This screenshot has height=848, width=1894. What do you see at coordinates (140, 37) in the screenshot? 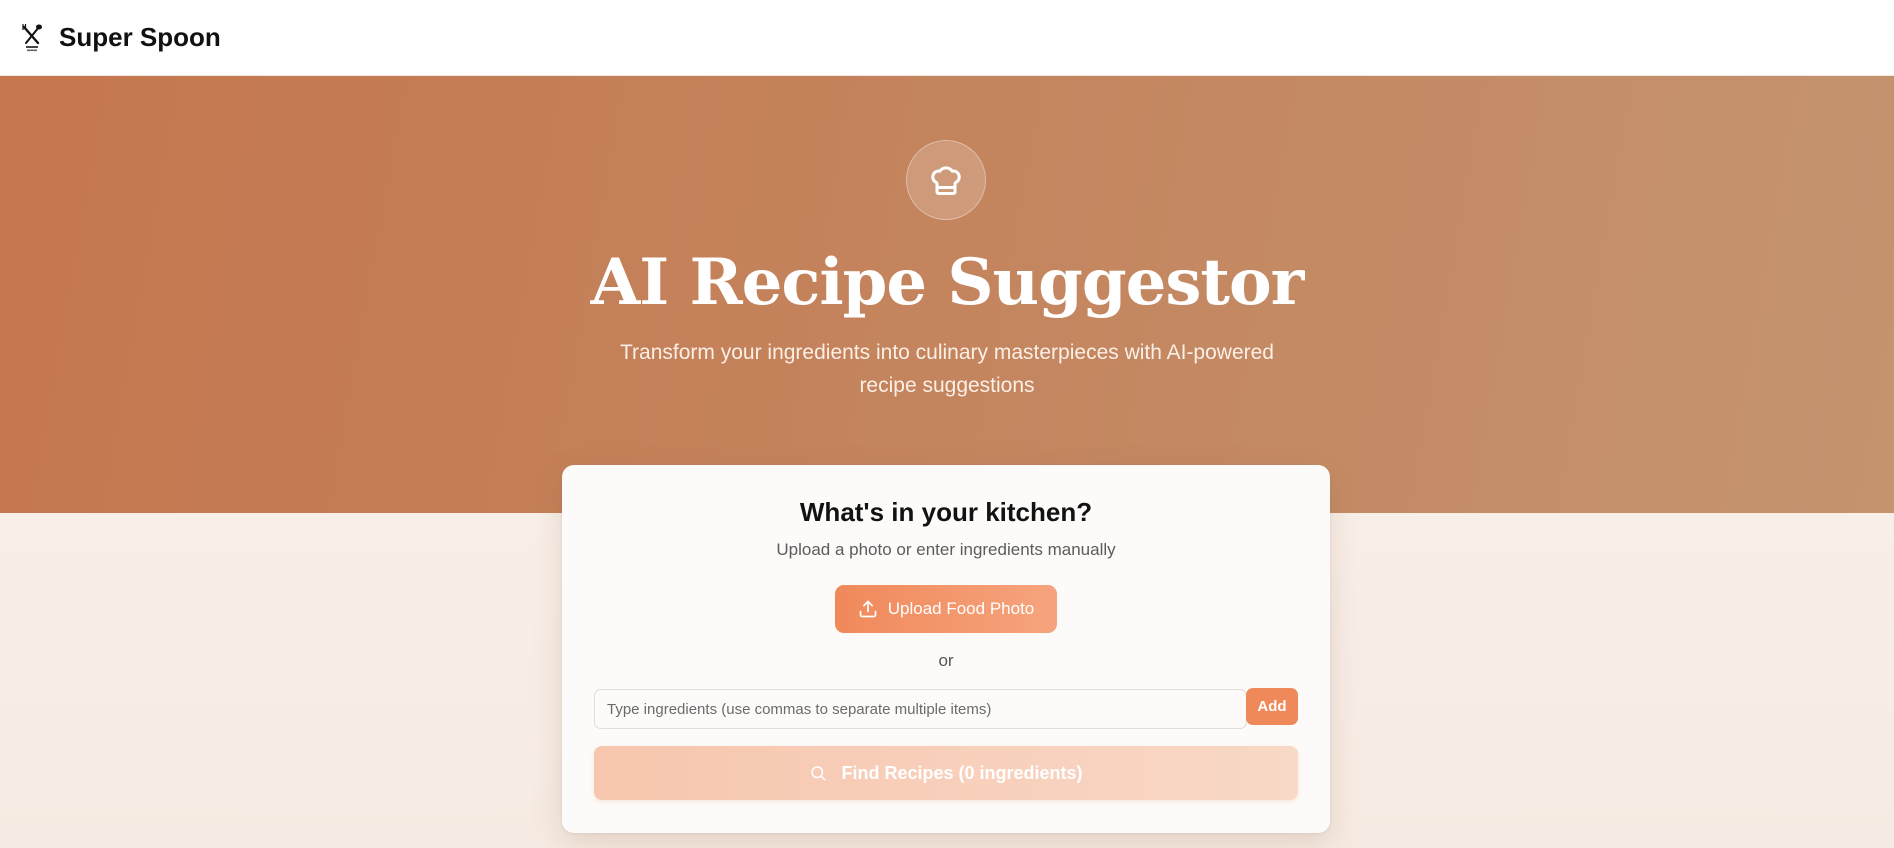
I see `brand-name: Super Spoon` at bounding box center [140, 37].